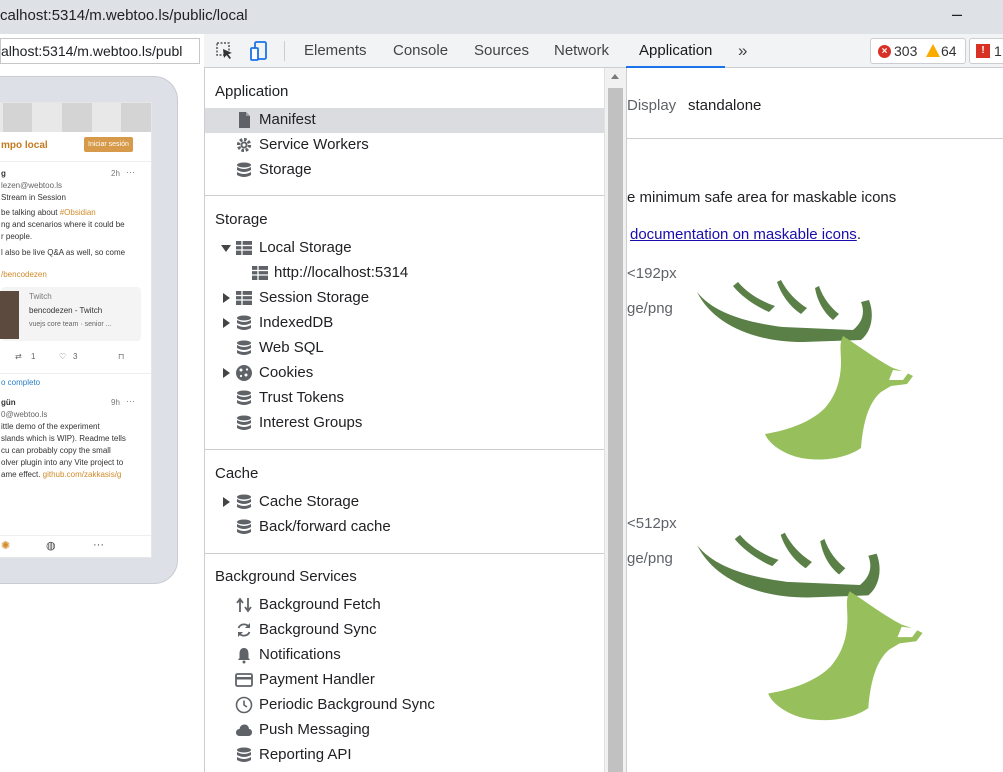 This screenshot has width=1003, height=772. What do you see at coordinates (983, 51) in the screenshot?
I see `issues-icon: !` at bounding box center [983, 51].